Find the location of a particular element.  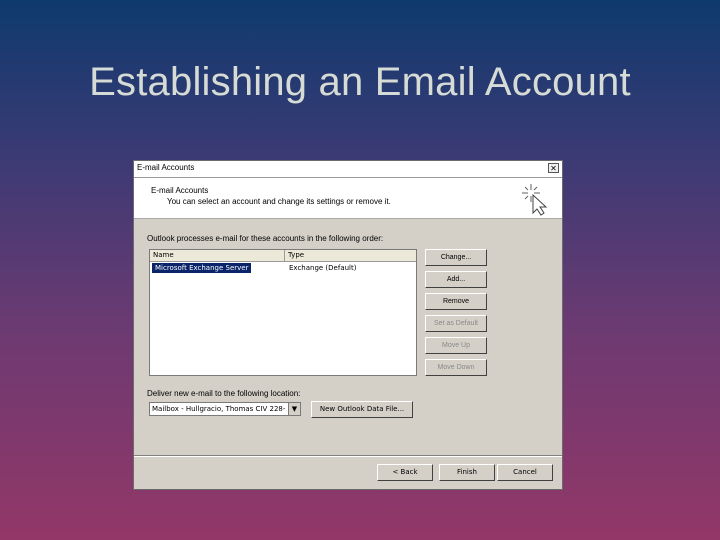

column-header-type: Type is located at coordinates (351, 255).